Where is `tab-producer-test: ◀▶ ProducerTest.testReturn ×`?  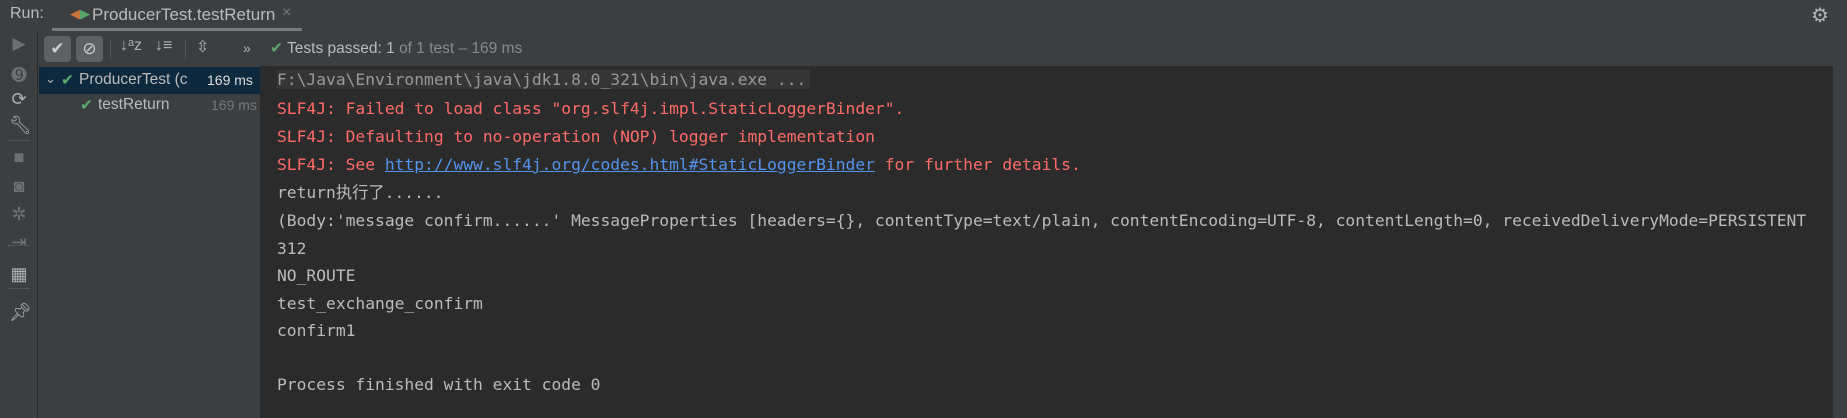 tab-producer-test: ◀▶ ProducerTest.testReturn × is located at coordinates (177, 15).